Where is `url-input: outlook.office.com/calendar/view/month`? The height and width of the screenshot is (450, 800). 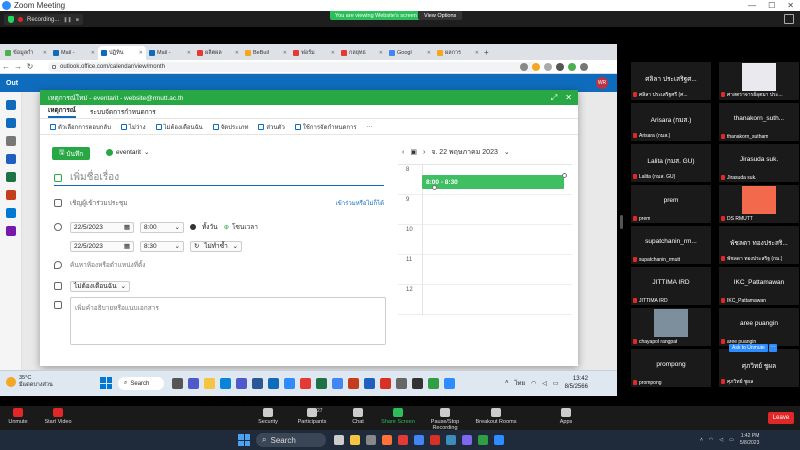
url-input: outlook.office.com/calendar/view/month is located at coordinates (293, 67).